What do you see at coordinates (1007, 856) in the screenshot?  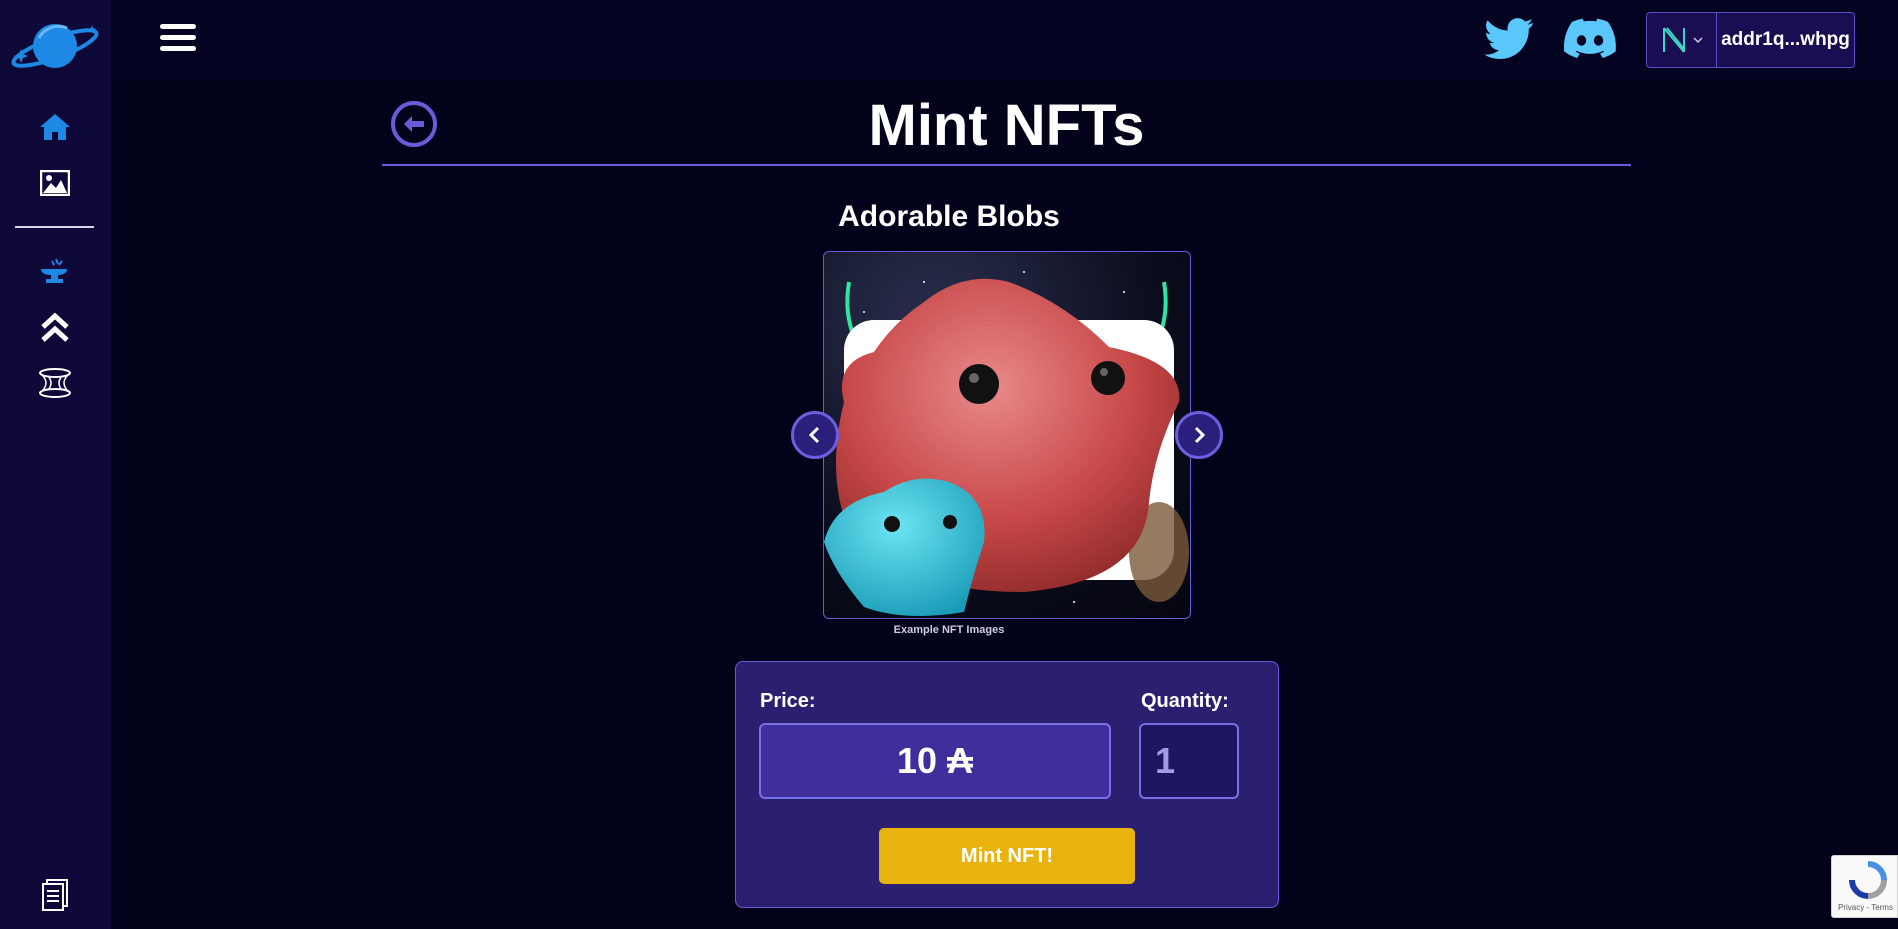 I see `mint-nft-button: Mint NFT!` at bounding box center [1007, 856].